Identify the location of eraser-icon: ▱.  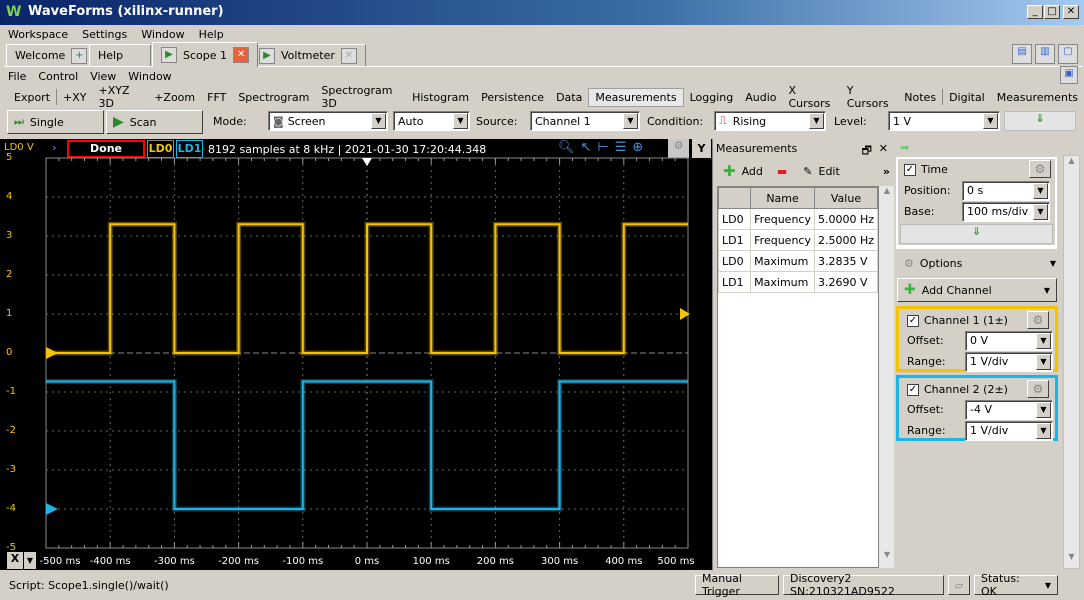
(959, 585).